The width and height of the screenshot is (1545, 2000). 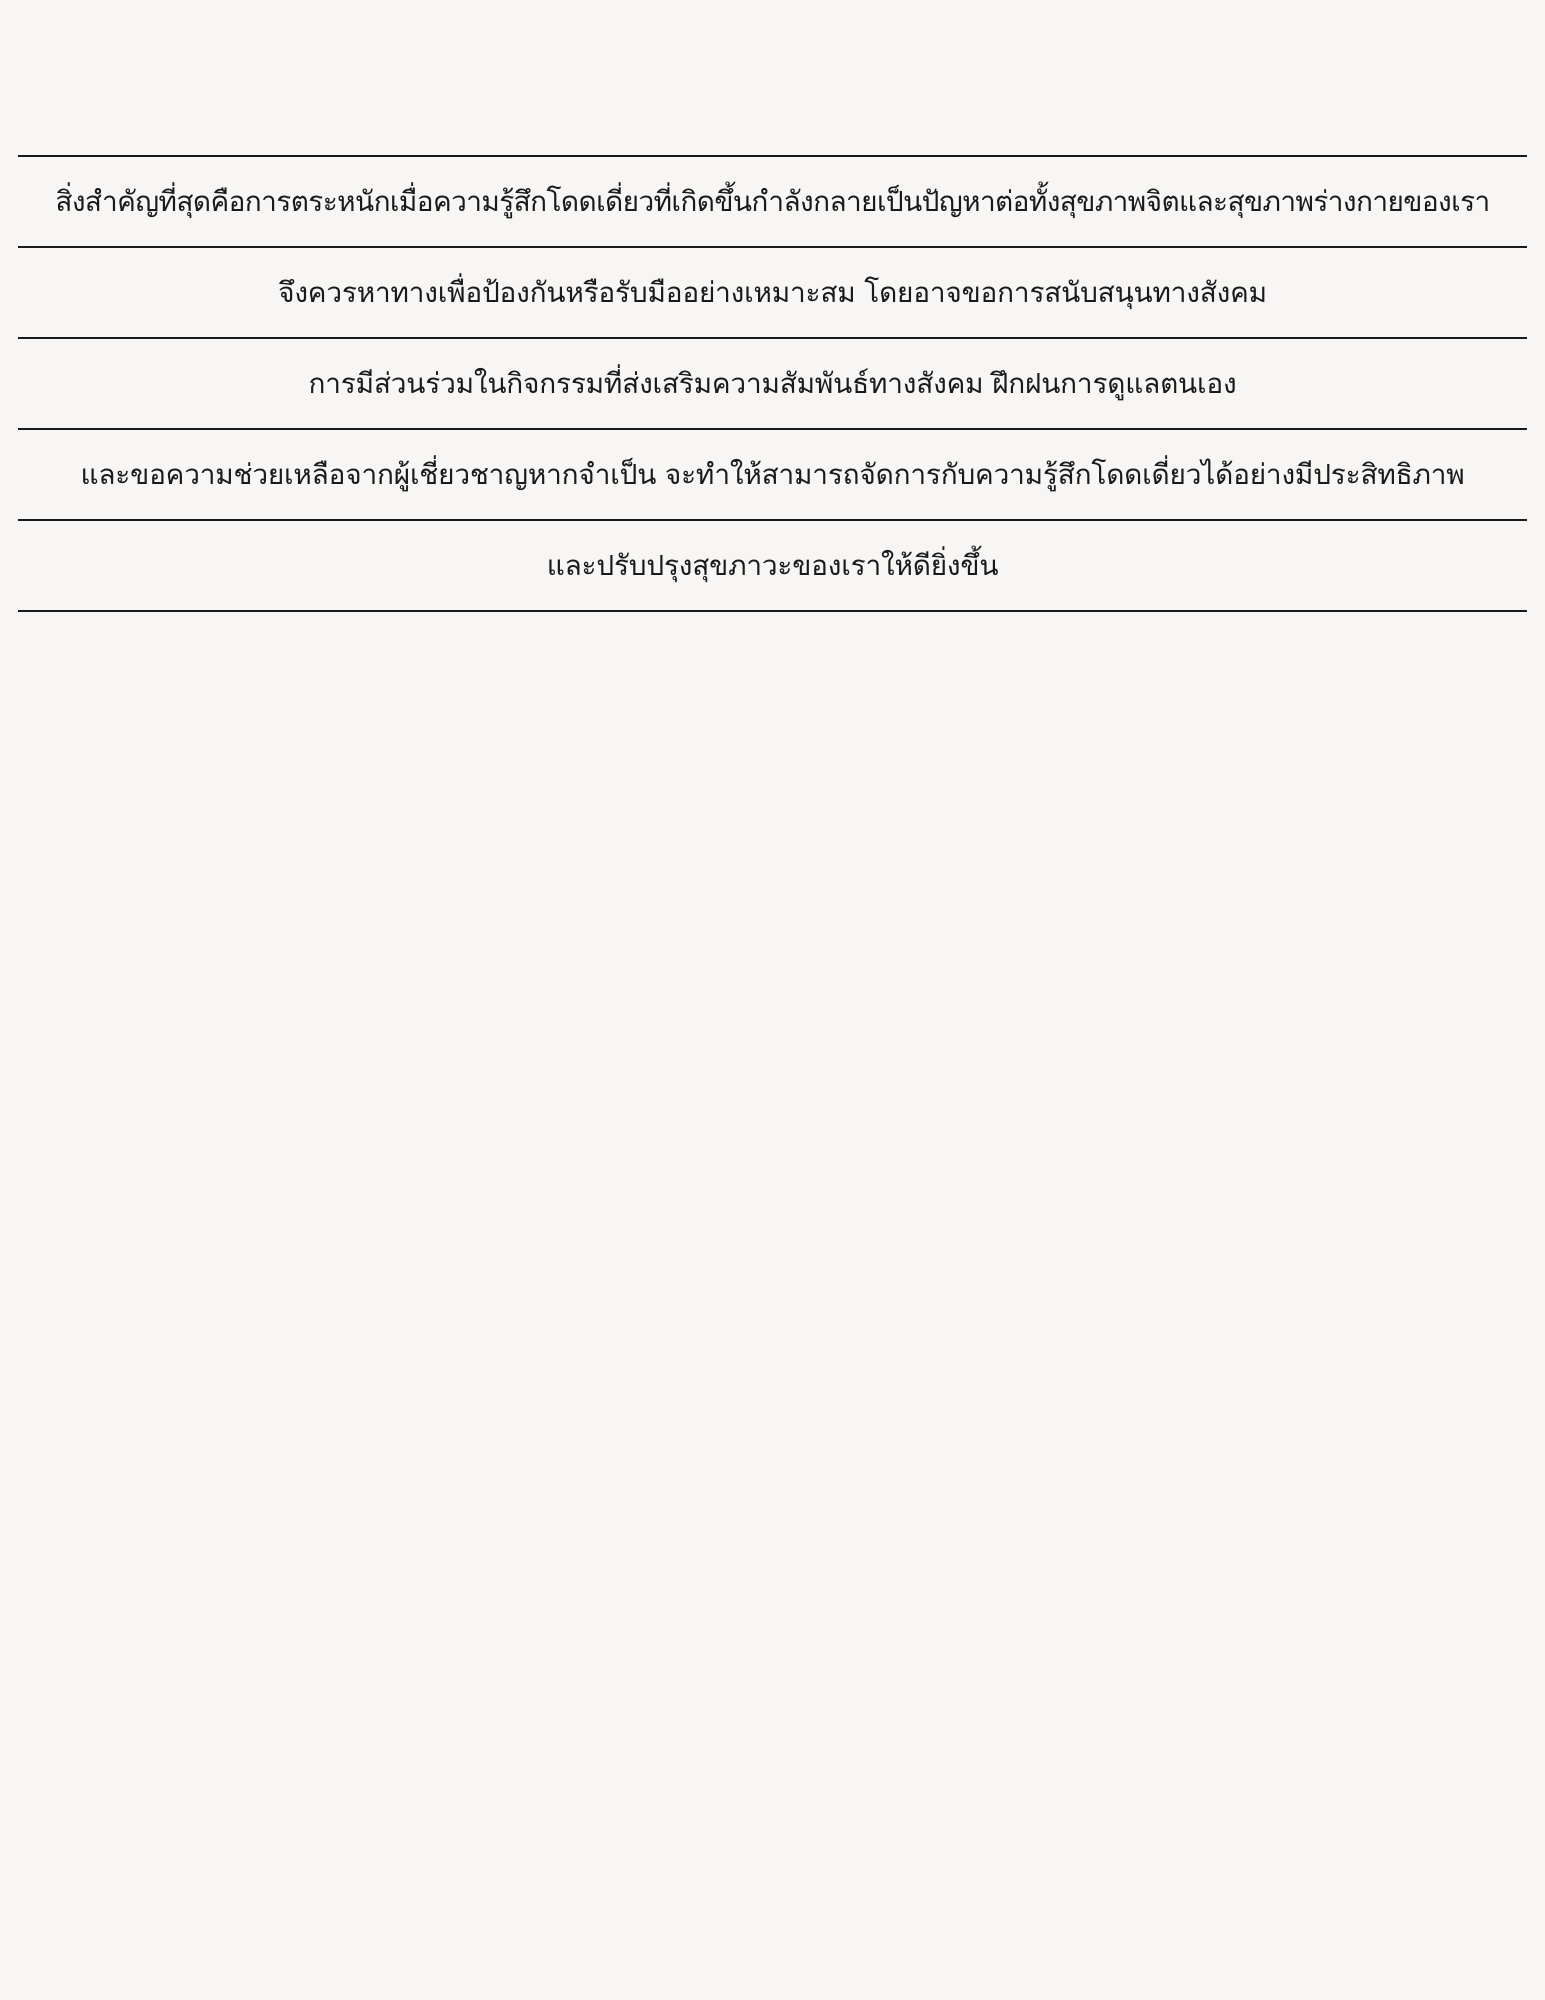 I want to click on table-row: และปรับปรุงสุขภาวะของเราให้ดียิ่งขึ้น, so click(x=772, y=566).